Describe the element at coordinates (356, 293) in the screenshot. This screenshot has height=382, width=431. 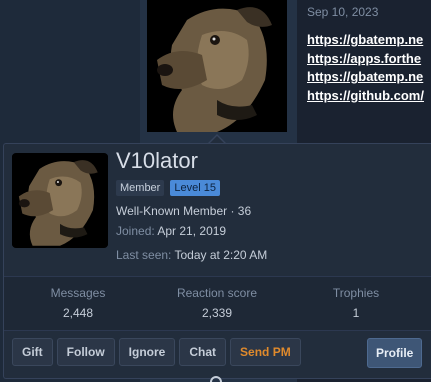
I see `stat-label: Trophies` at that location.